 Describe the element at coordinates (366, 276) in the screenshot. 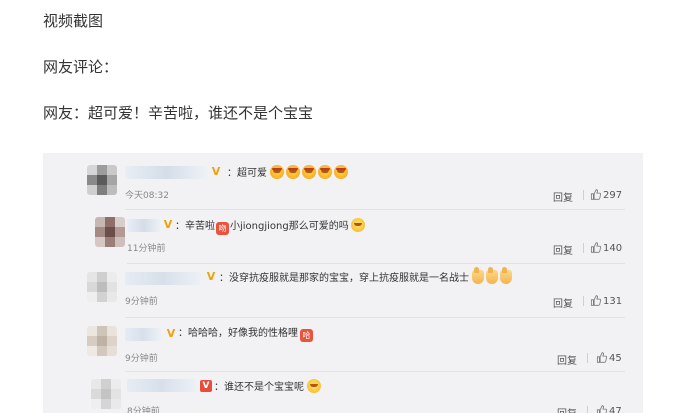

I see `comment-text: ：没穿抗疫服就是那家的宝宝，穿上抗疫服就是一名战士` at that location.